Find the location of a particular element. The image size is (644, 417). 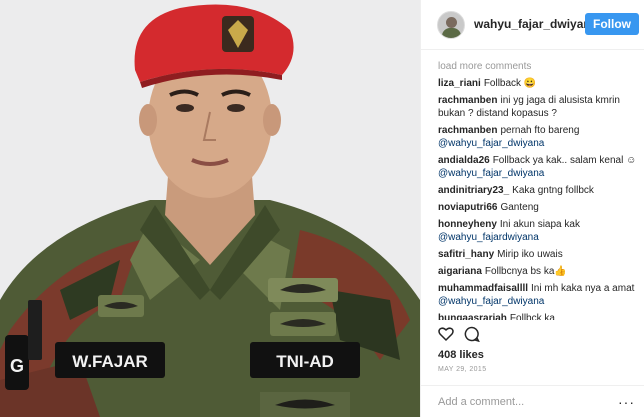

post-username: wahyu_fajar_dwiyana is located at coordinates (535, 24).